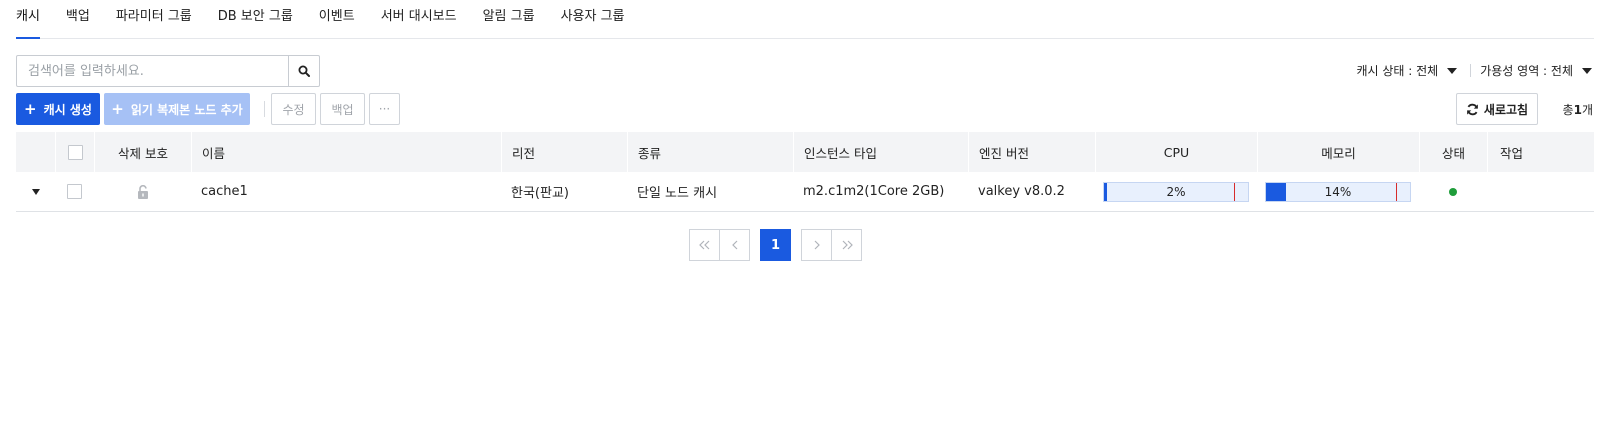 This screenshot has height=445, width=1610. What do you see at coordinates (593, 19) in the screenshot?
I see `tab-user-group: 사용자 그룹` at bounding box center [593, 19].